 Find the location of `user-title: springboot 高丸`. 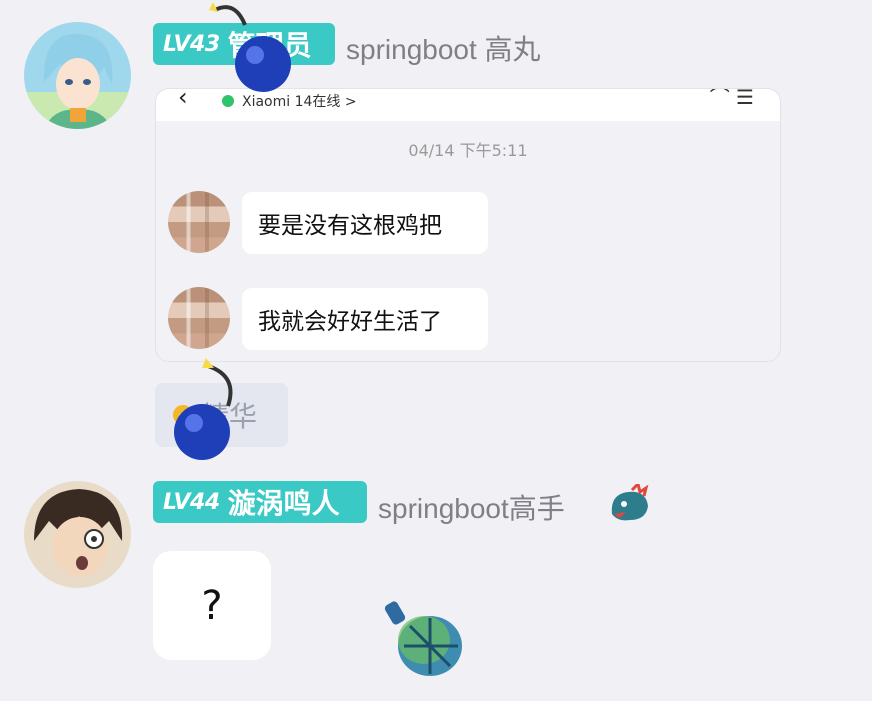

user-title: springboot 高丸 is located at coordinates (443, 49).